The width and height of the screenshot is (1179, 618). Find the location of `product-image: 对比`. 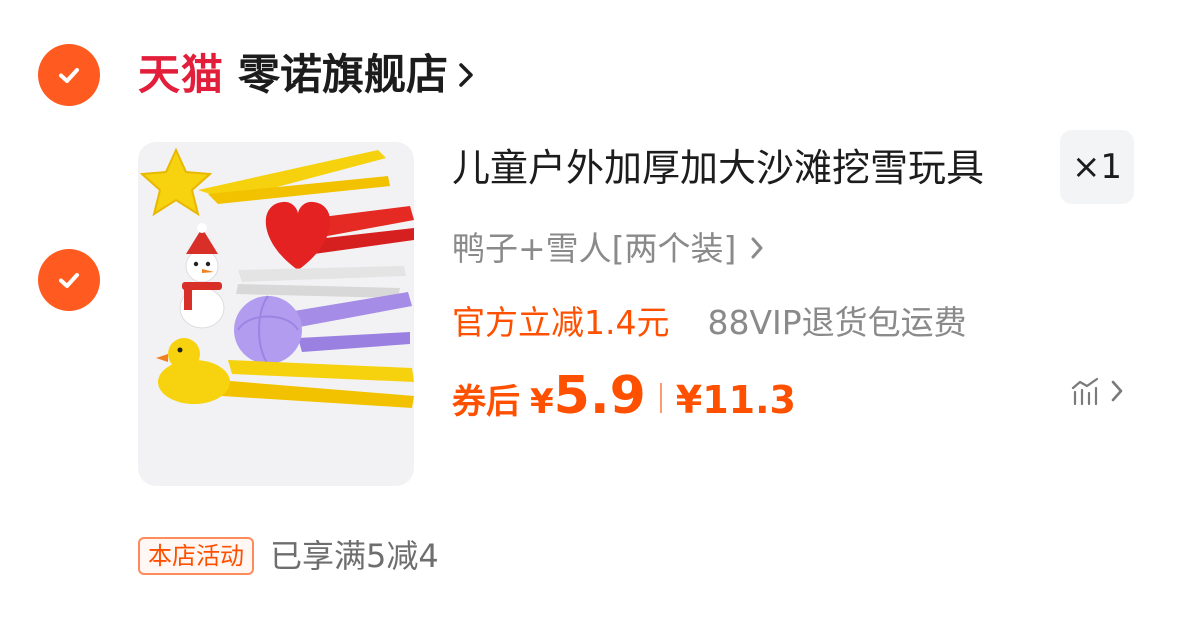

product-image: 对比 is located at coordinates (276, 314).